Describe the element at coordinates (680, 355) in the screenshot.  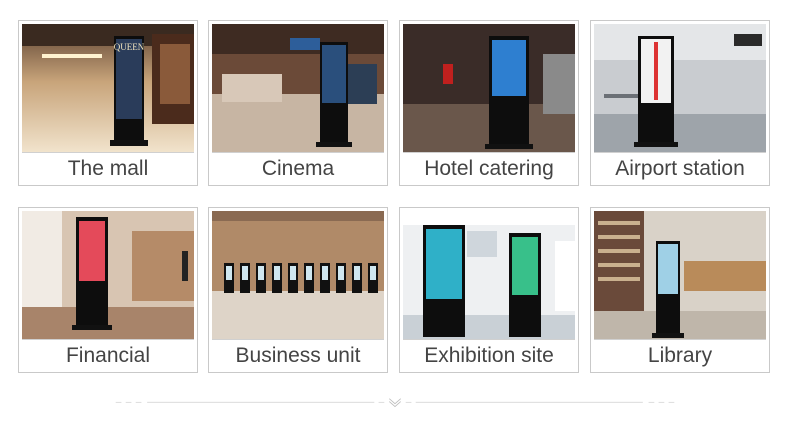
I see `card-label: Library` at that location.